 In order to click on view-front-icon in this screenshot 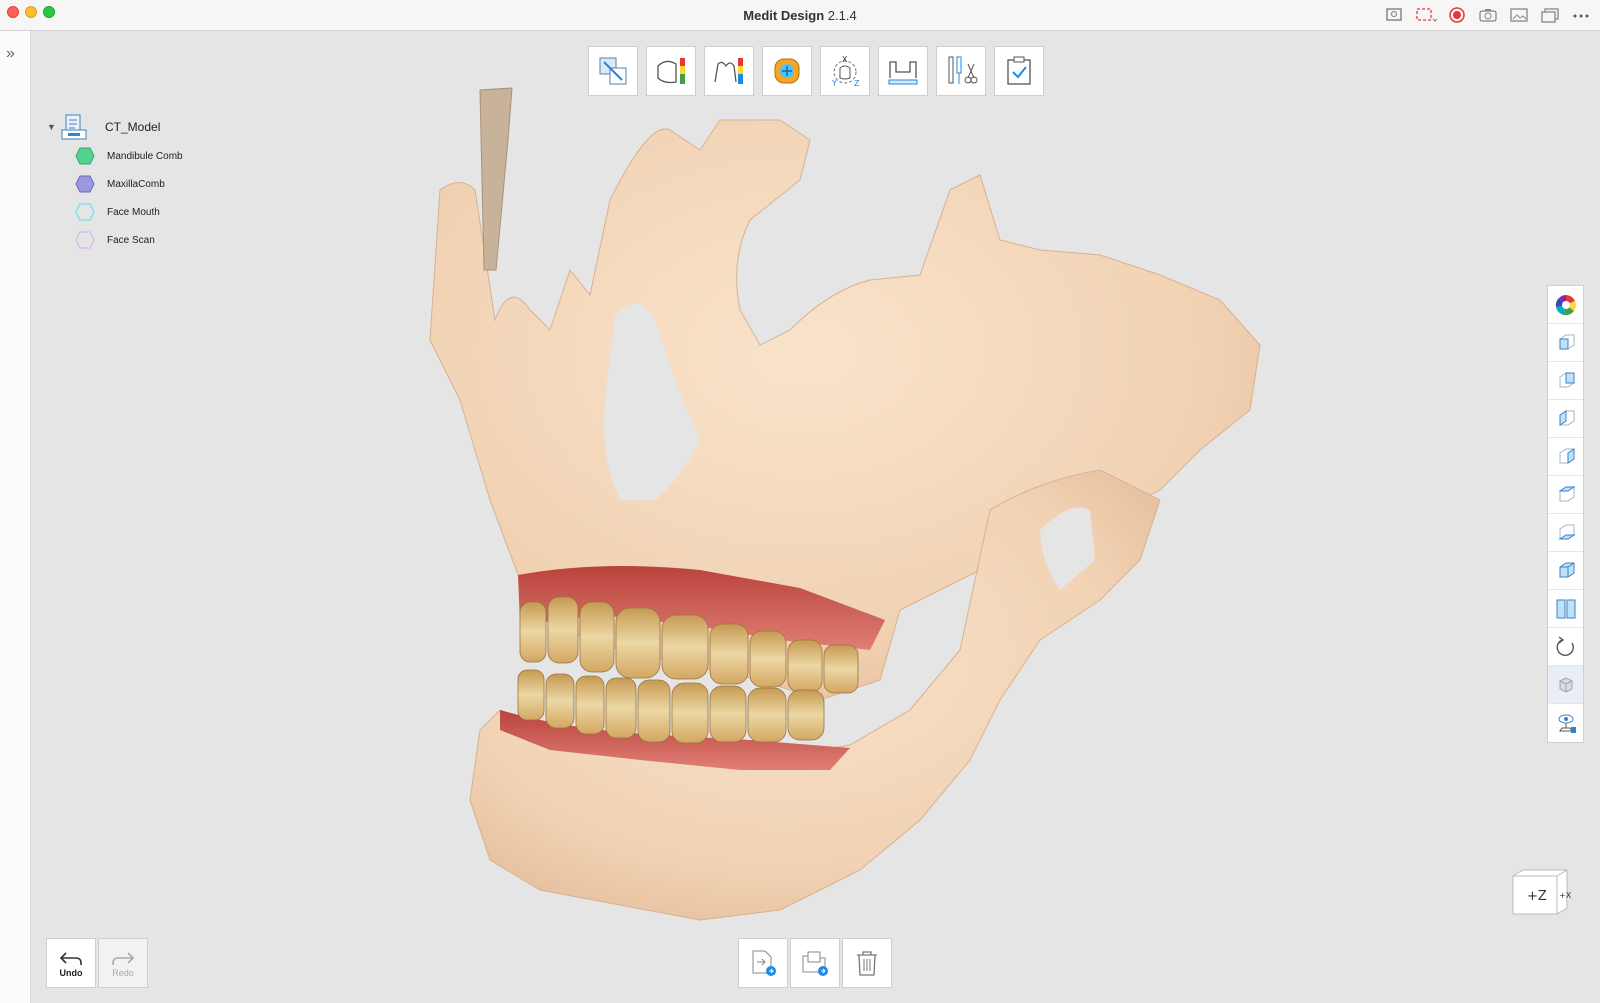, I will do `click(1566, 341)`.